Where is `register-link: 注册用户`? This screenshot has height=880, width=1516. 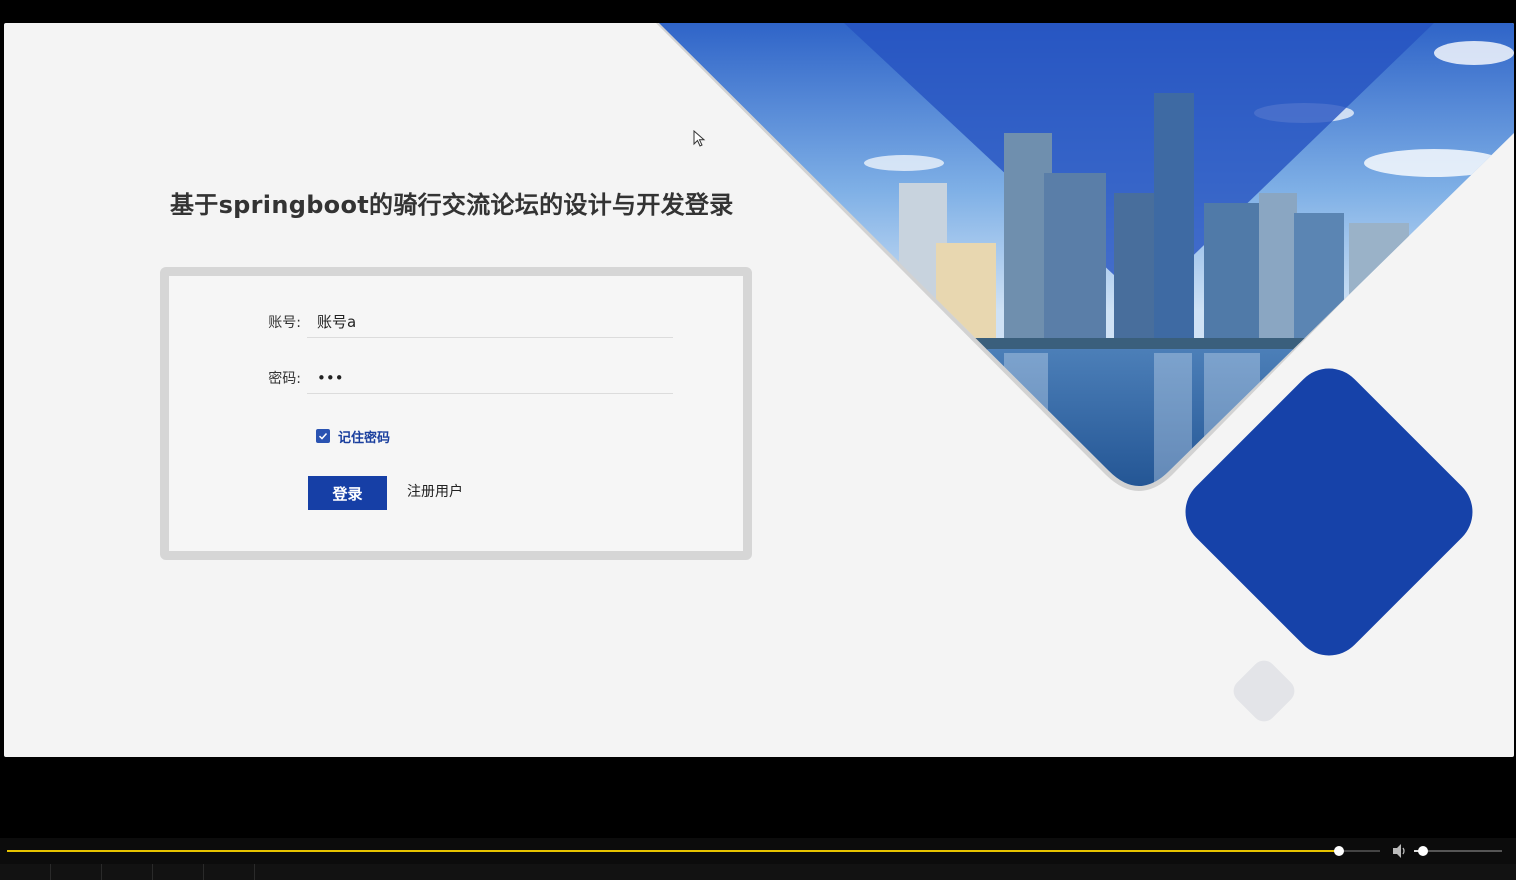 register-link: 注册用户 is located at coordinates (435, 491).